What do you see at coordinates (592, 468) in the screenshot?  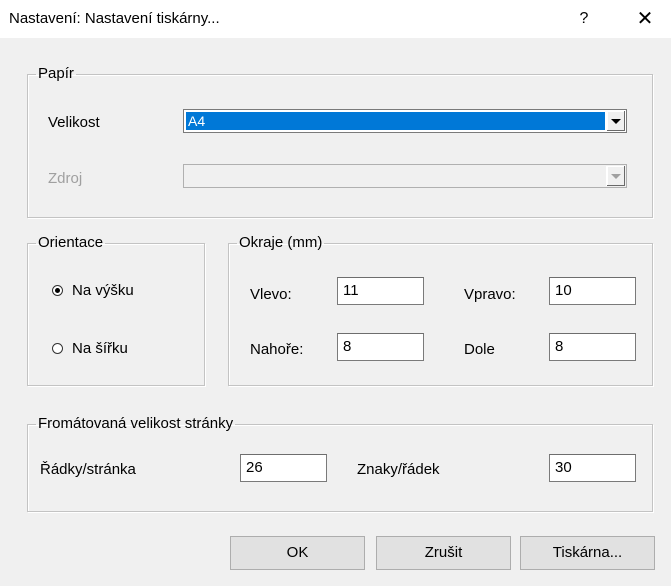 I see `chars-per-line-input: 30` at bounding box center [592, 468].